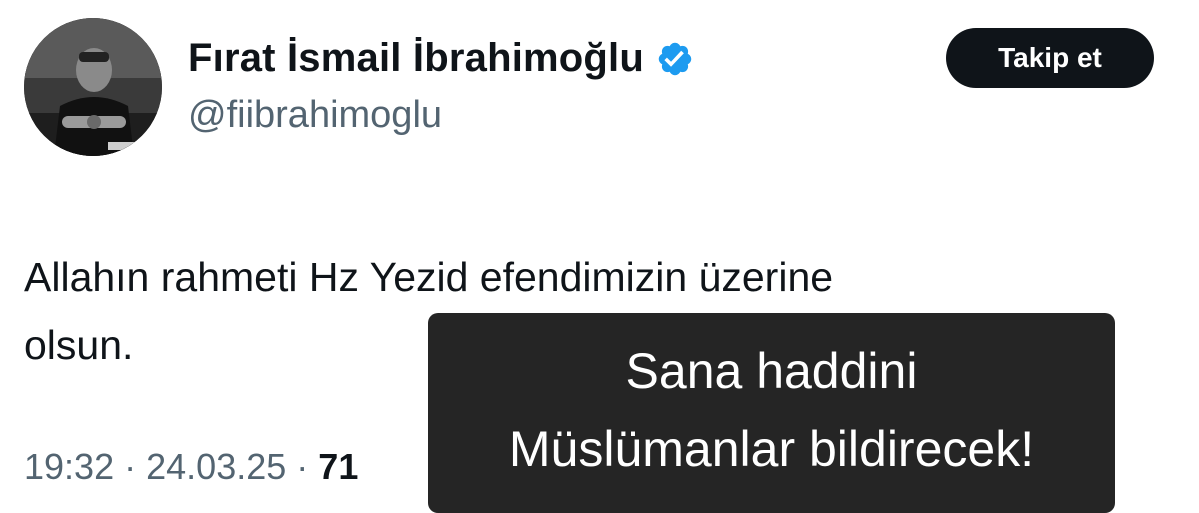 This screenshot has width=1199, height=513. Describe the element at coordinates (1050, 58) in the screenshot. I see `follow-button: Takip et` at that location.